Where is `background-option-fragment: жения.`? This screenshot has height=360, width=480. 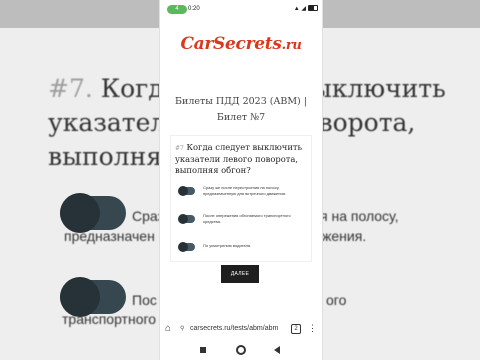
background-option-fragment: жения. is located at coordinates (344, 236).